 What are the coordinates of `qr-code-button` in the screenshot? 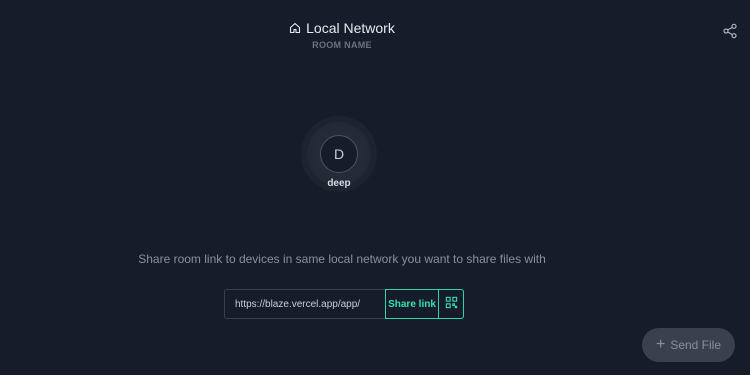 It's located at (451, 304).